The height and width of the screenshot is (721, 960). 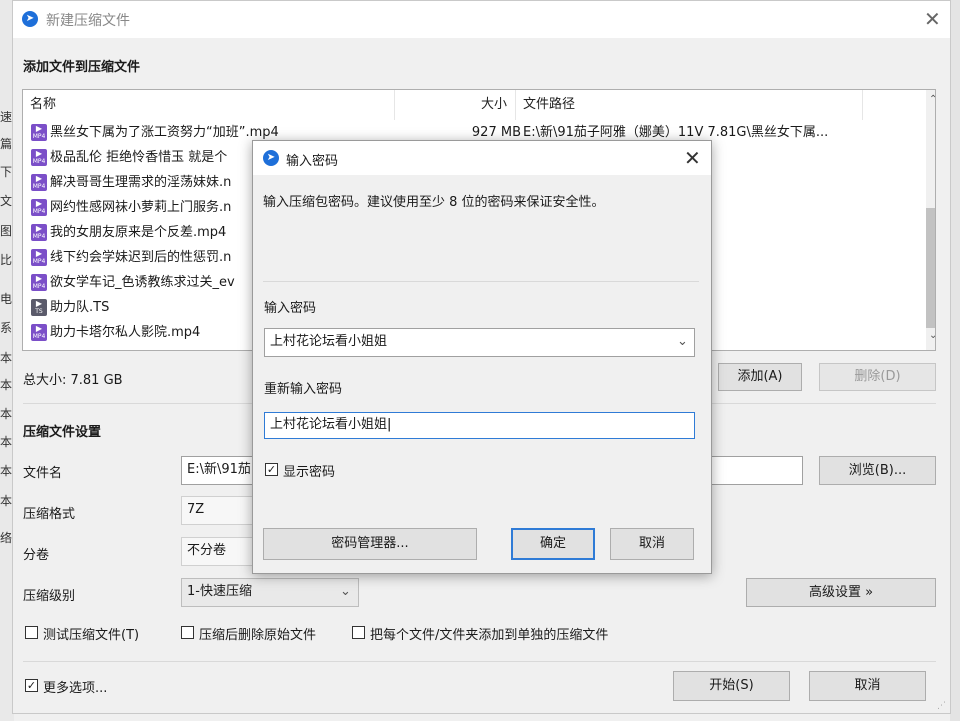 What do you see at coordinates (6, 231) in the screenshot?
I see `background-window-char: 图` at bounding box center [6, 231].